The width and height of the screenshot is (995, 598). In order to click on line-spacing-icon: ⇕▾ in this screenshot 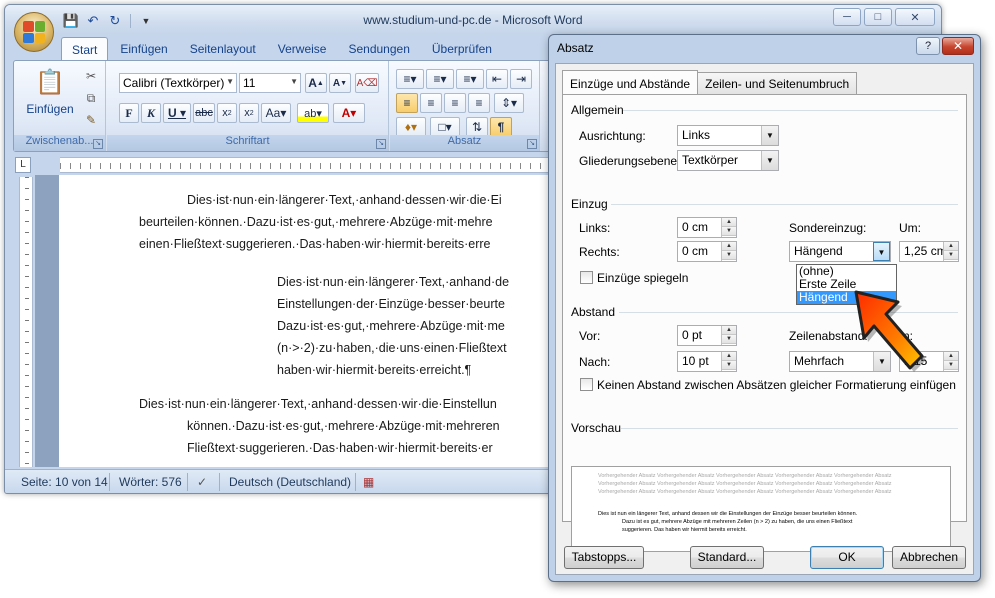, I will do `click(509, 103)`.